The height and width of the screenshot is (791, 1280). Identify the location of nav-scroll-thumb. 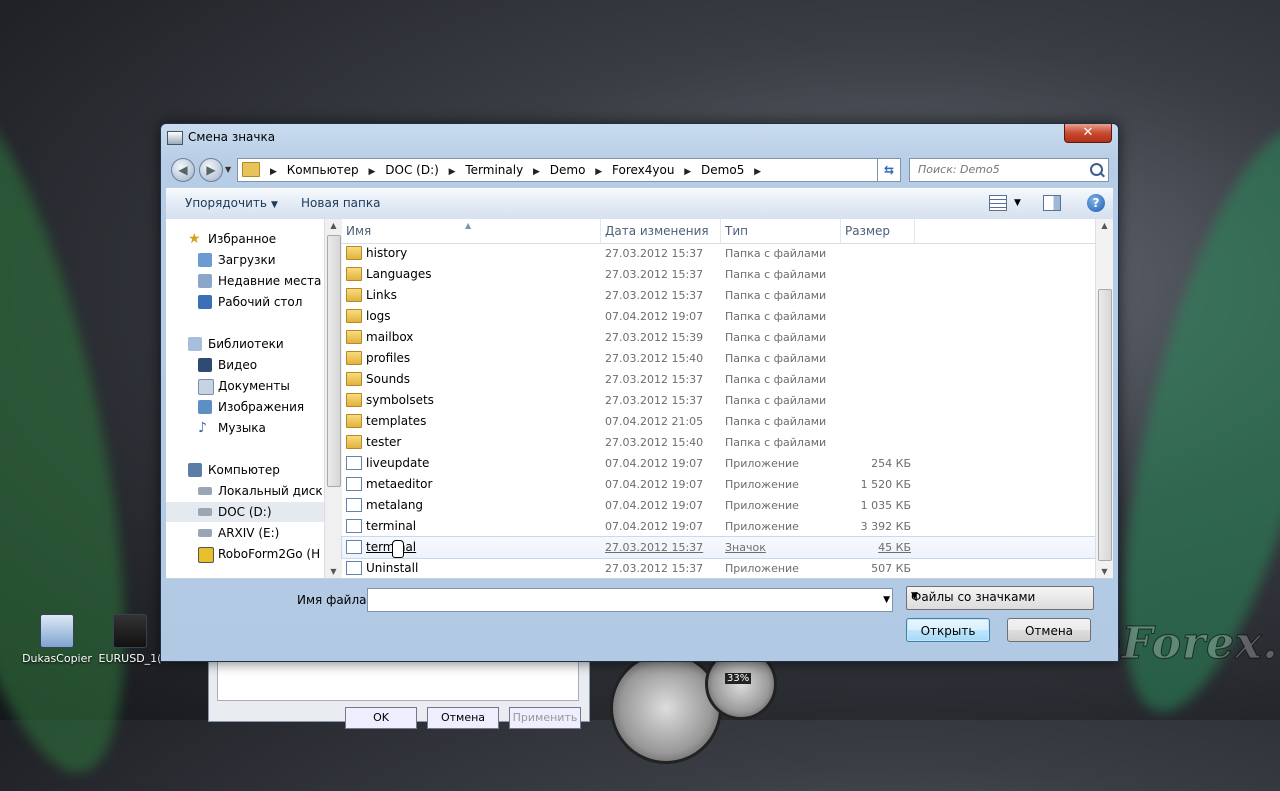
(334, 361).